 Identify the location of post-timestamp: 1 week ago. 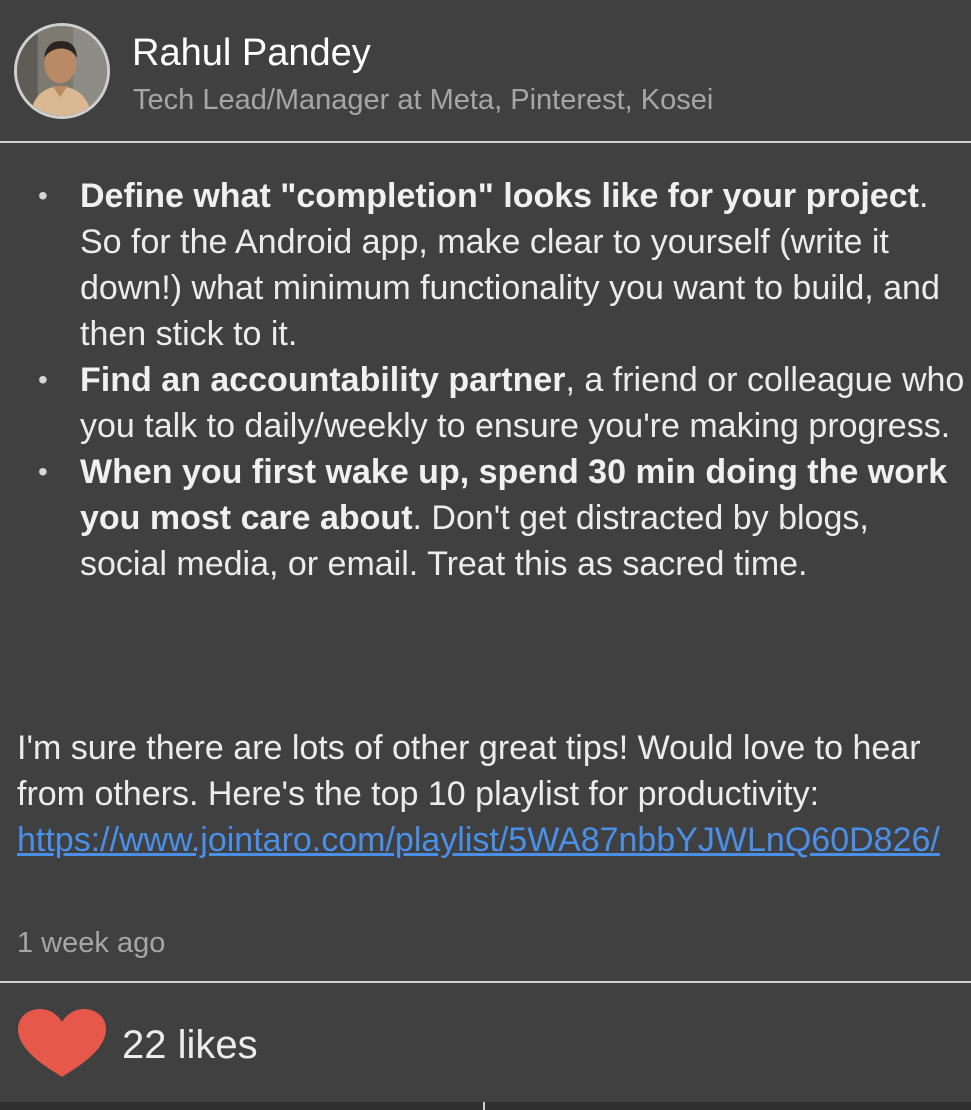
(91, 943).